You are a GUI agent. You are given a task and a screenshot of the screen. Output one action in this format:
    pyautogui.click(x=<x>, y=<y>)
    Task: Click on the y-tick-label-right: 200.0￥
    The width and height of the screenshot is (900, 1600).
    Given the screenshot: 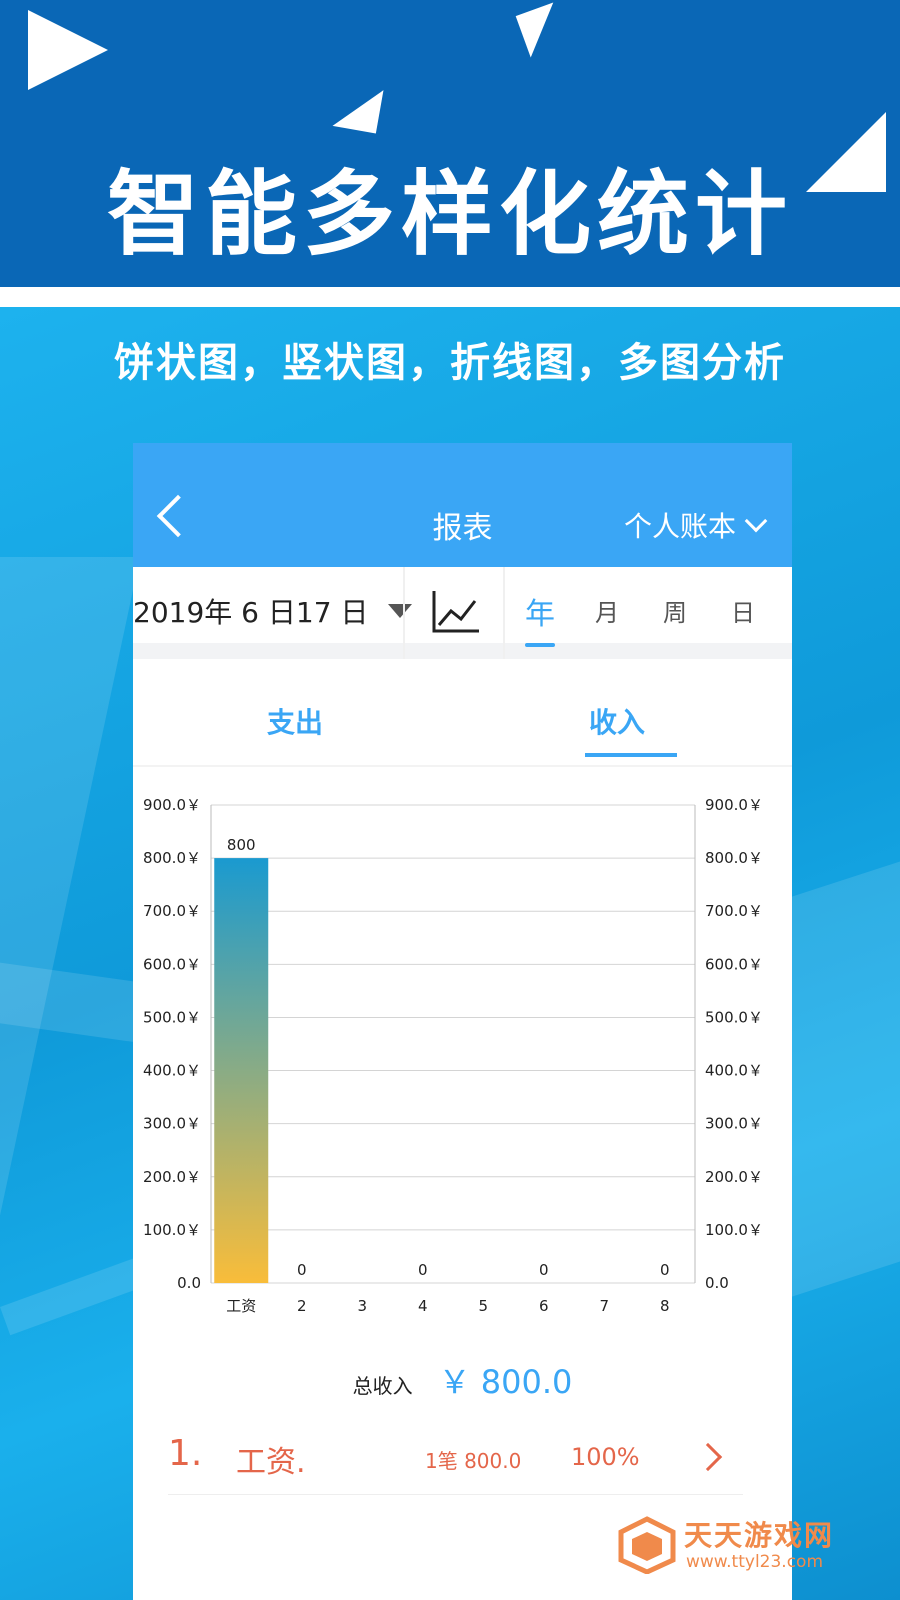 What is the action you would take?
    pyautogui.click(x=734, y=1177)
    